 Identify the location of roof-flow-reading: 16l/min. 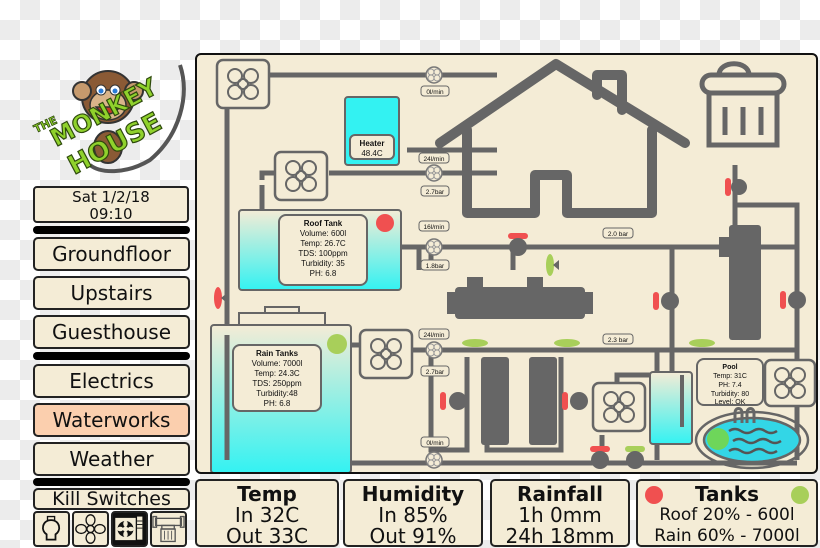
(434, 227).